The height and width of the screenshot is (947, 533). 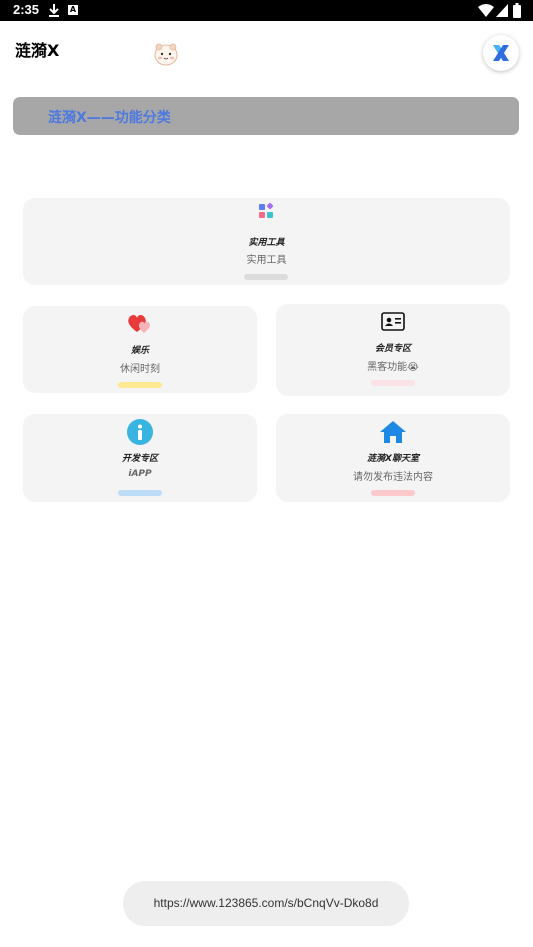 I want to click on card-subtitle: 黑客功能😭, so click(x=393, y=367).